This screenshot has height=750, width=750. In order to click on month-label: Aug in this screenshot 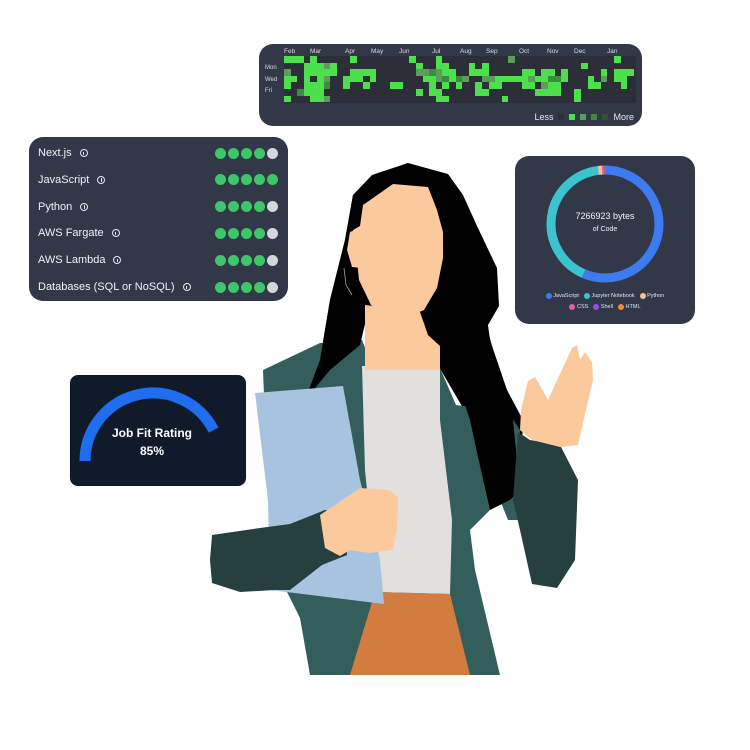, I will do `click(466, 51)`.